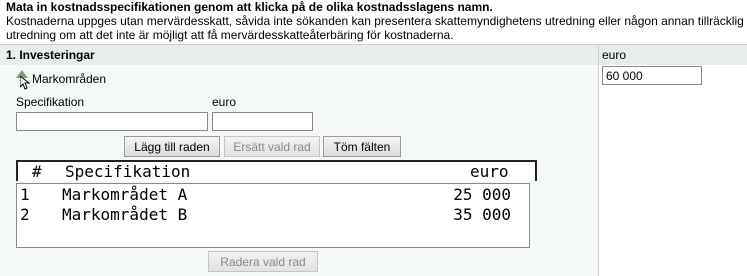  I want to click on section-title: 1. Investeringar, so click(50, 55).